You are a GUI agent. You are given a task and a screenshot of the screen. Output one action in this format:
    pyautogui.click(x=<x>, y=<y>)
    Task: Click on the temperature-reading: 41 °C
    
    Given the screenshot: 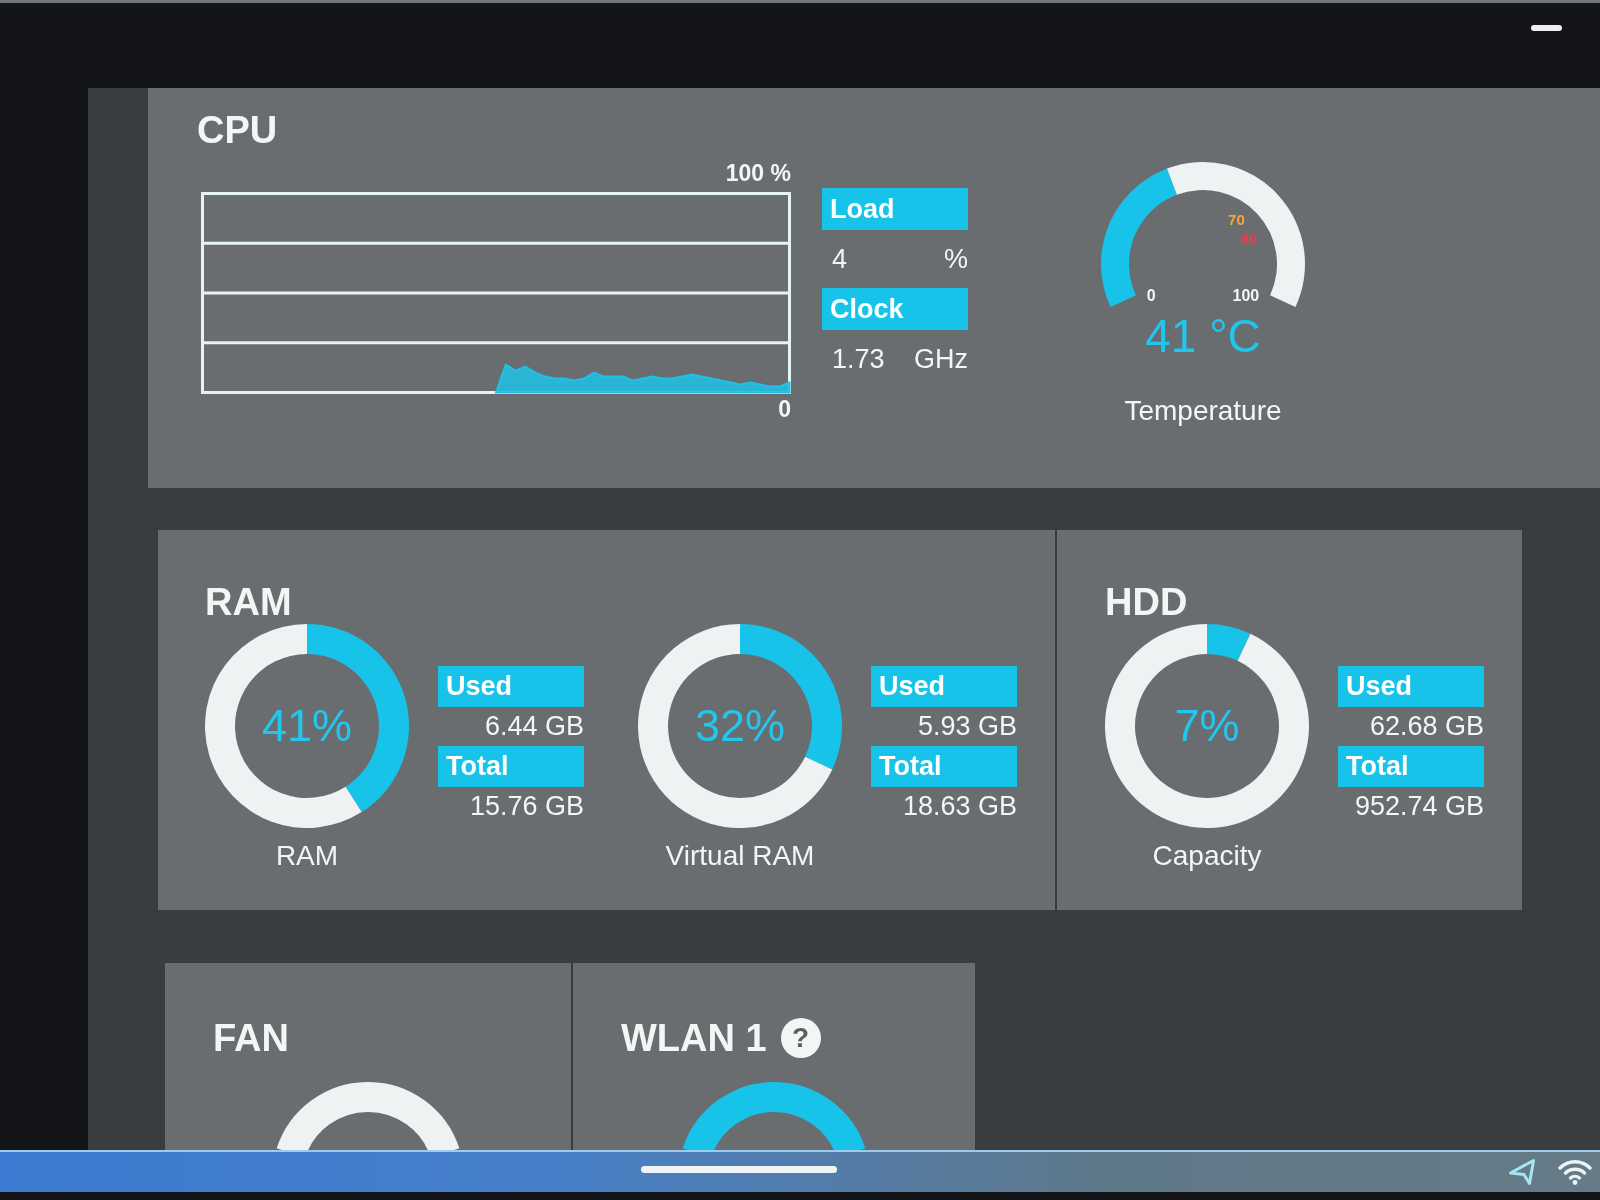 What is the action you would take?
    pyautogui.click(x=1203, y=336)
    